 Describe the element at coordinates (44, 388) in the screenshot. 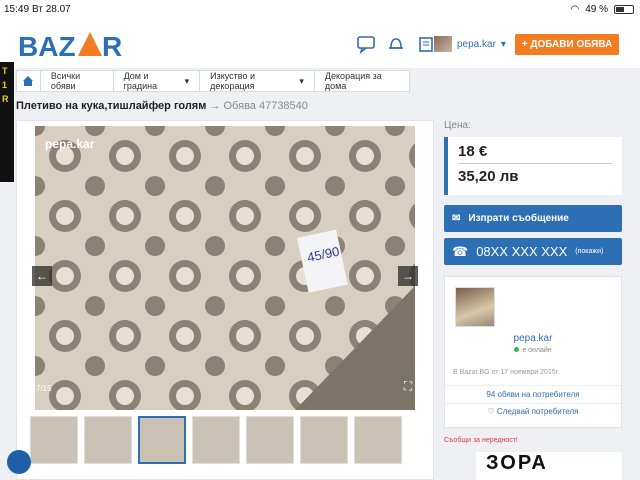

I see `photo-counter: 7/15` at that location.